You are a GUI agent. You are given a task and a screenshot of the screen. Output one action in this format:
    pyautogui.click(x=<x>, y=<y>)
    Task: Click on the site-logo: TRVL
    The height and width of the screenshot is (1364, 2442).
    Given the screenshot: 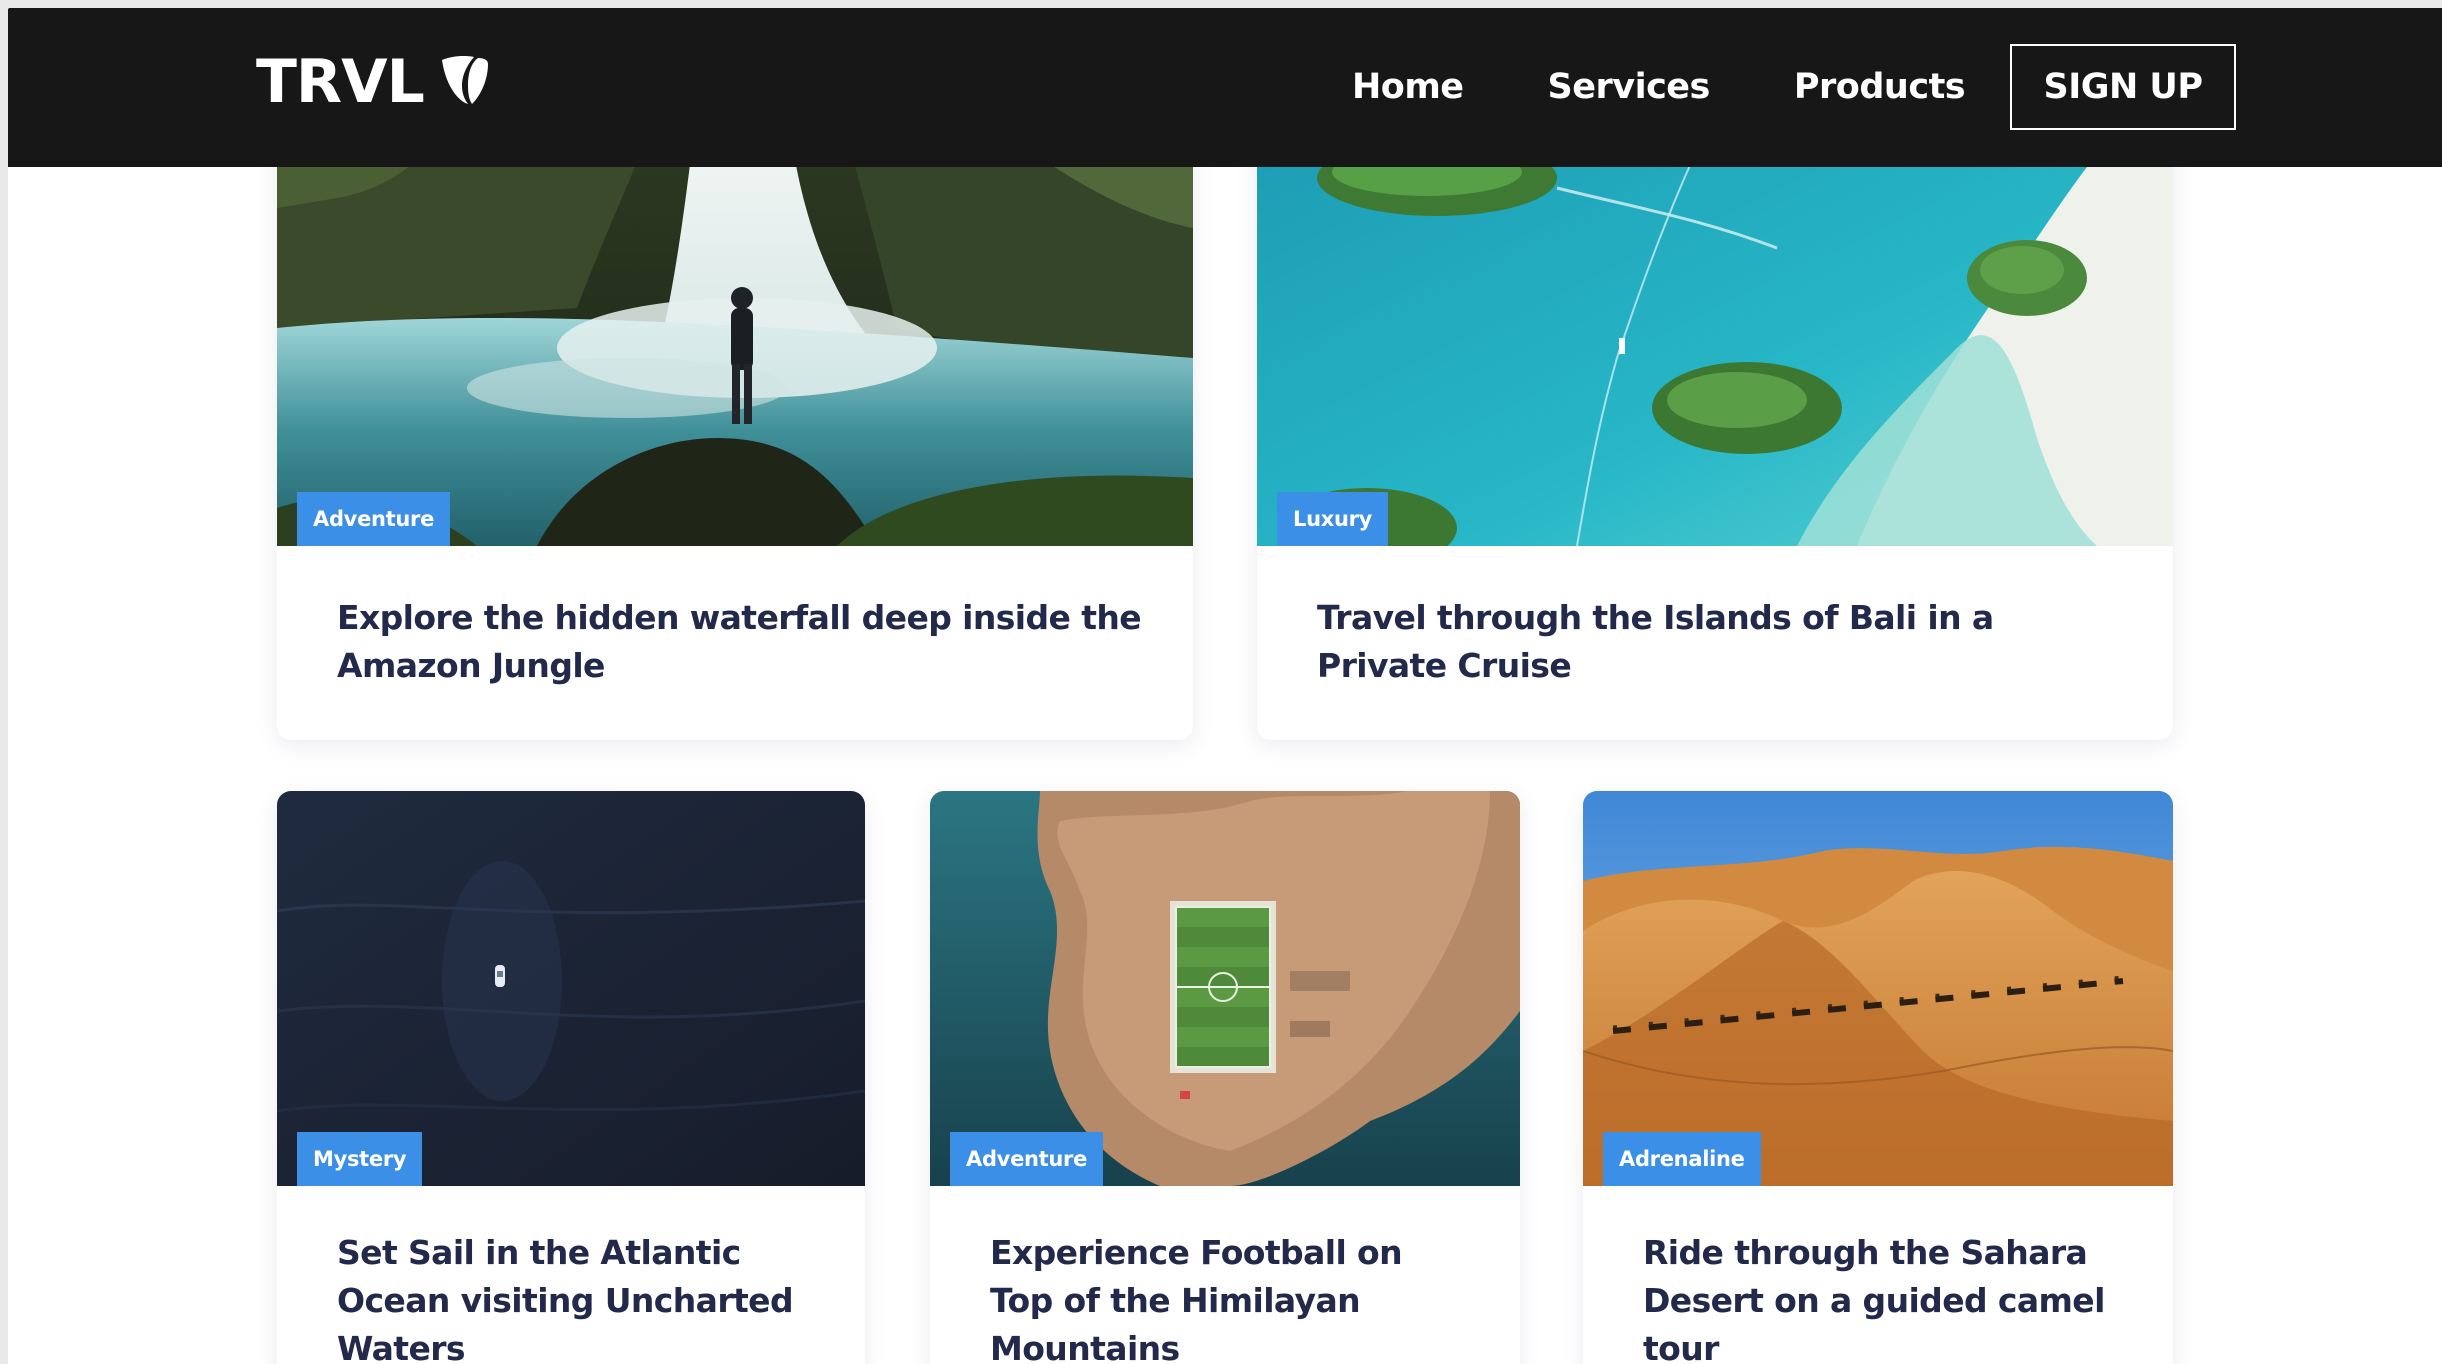 What is the action you would take?
    pyautogui.click(x=373, y=82)
    